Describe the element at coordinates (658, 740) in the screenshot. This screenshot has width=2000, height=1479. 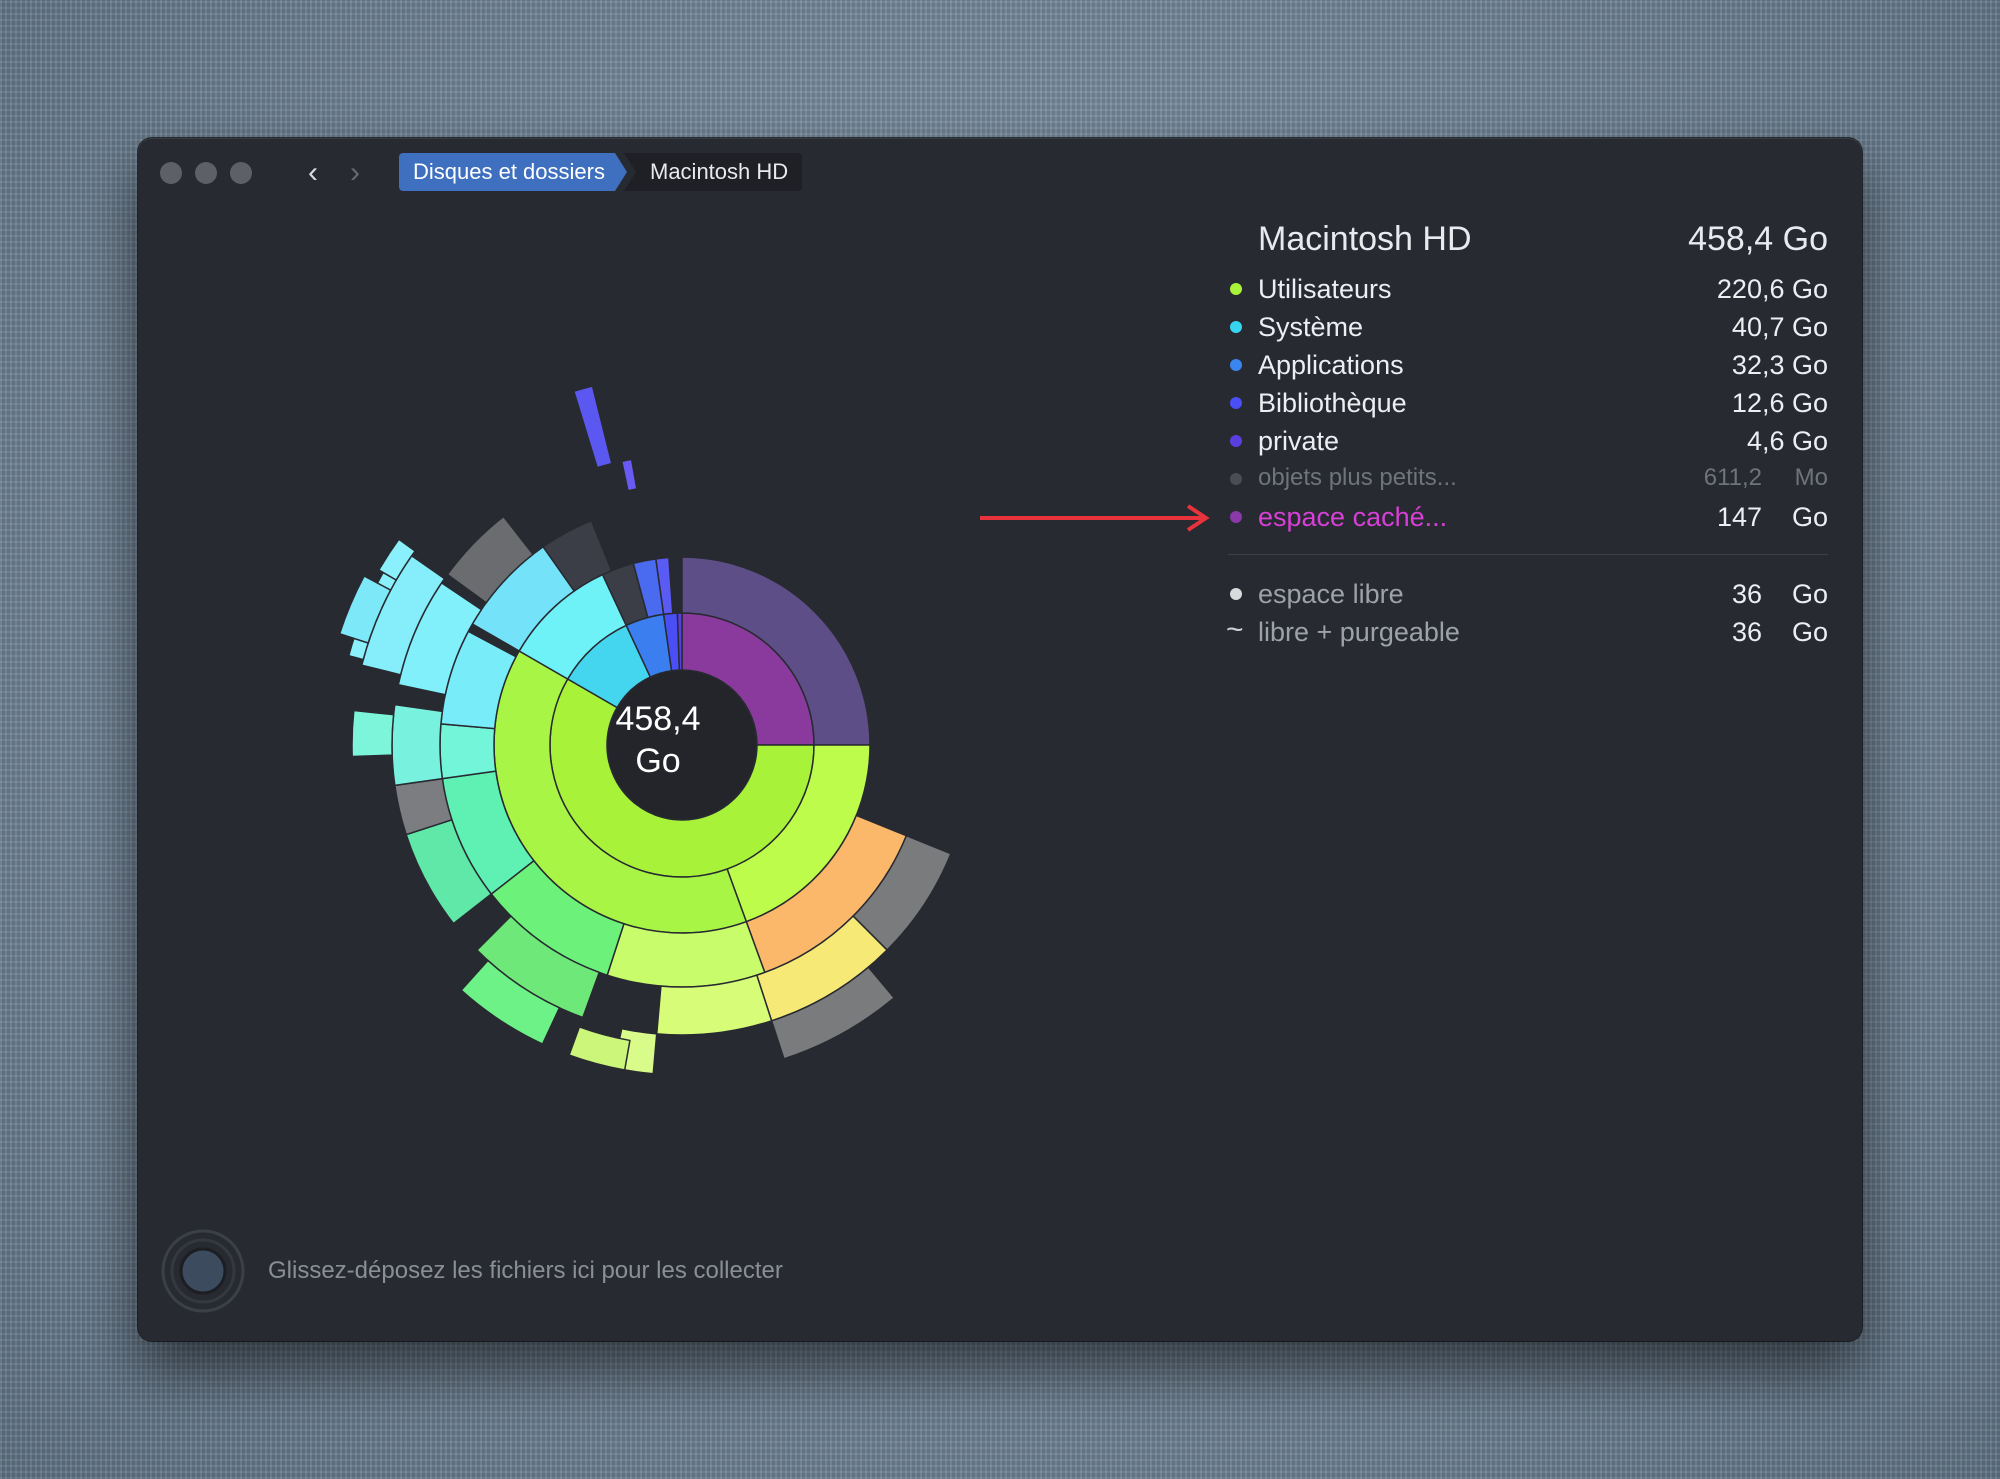
I see `center-size-label: 458,4 Go` at that location.